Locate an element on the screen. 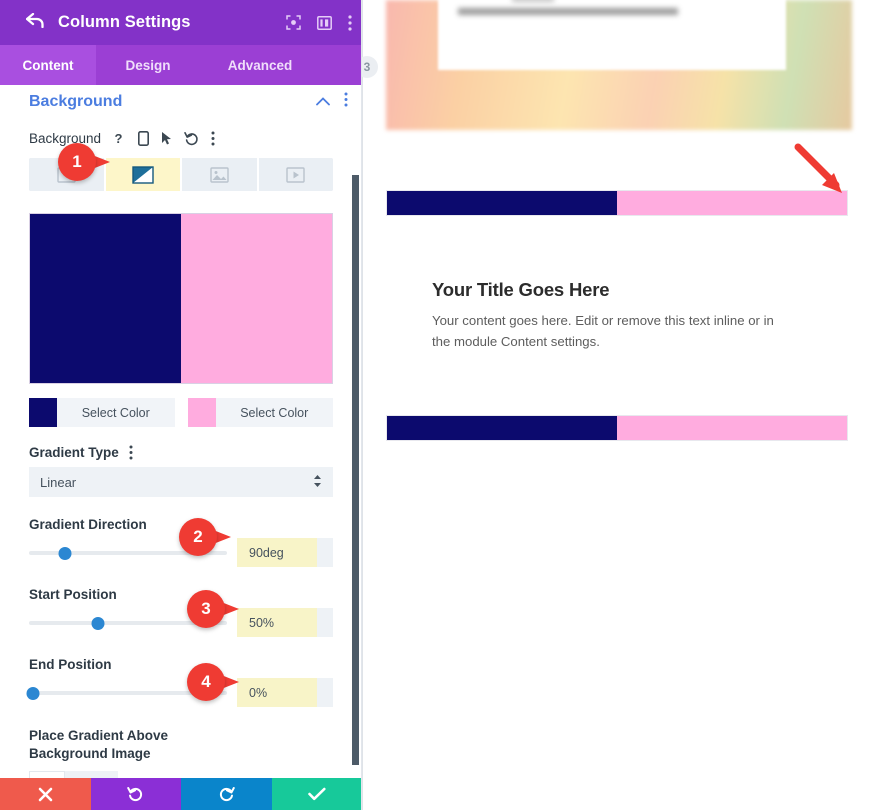 This screenshot has height=810, width=880. preview-title: Your Title Goes Here is located at coordinates (521, 289).